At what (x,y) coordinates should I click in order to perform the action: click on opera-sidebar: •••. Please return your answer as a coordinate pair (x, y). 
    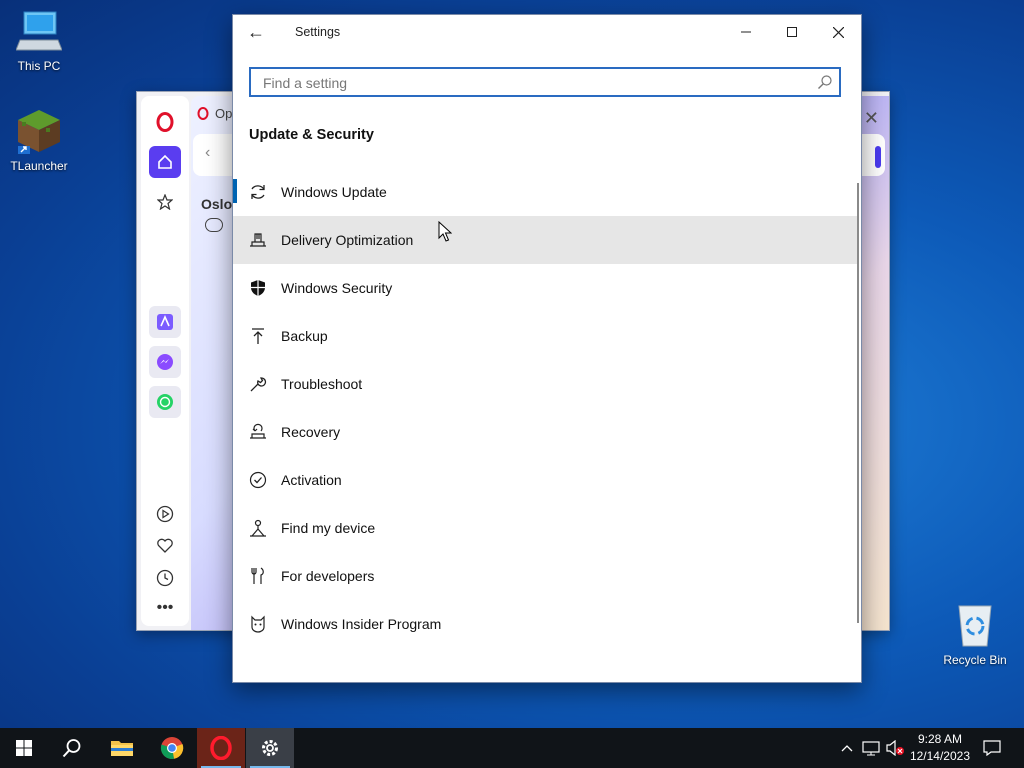
    Looking at the image, I should click on (165, 361).